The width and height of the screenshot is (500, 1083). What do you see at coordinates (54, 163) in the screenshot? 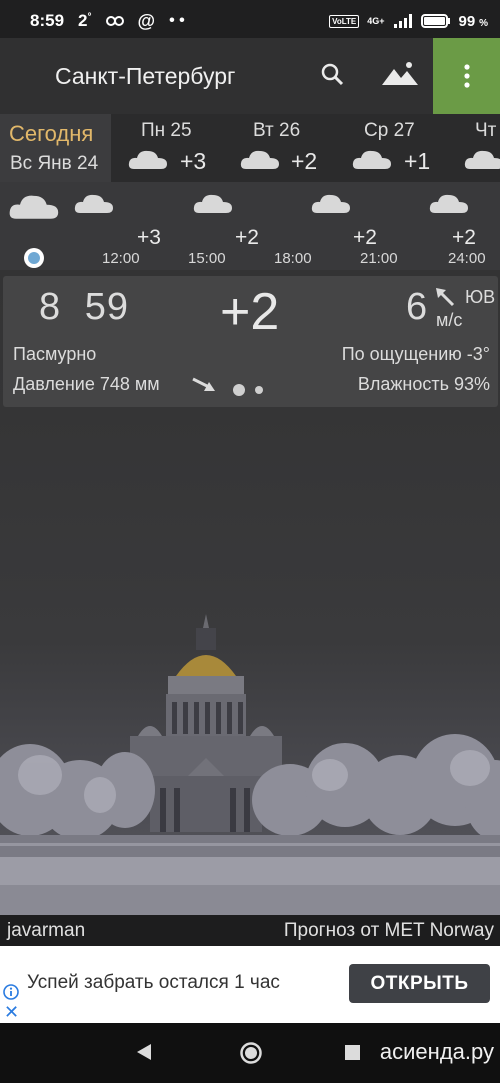
I see `today-date: Вс Янв 24` at bounding box center [54, 163].